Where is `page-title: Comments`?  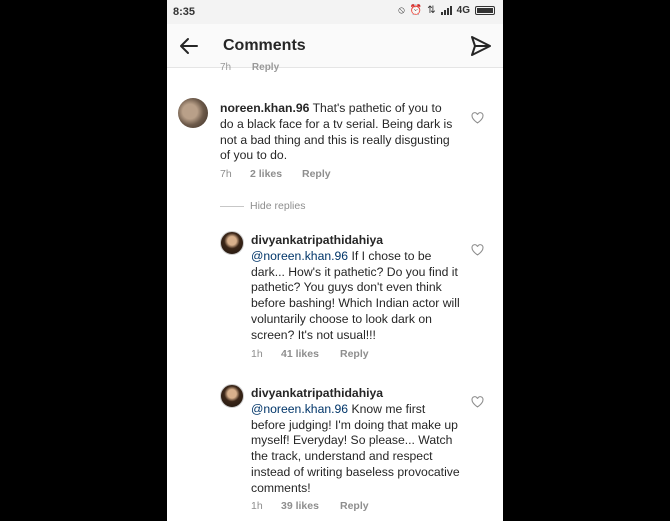
page-title: Comments is located at coordinates (264, 45).